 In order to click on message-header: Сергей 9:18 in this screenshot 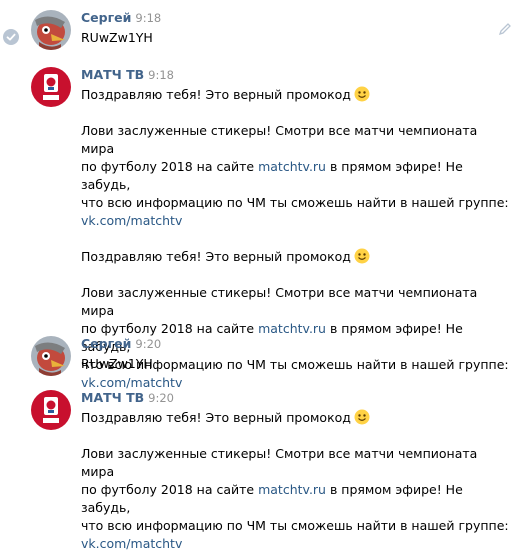, I will do `click(121, 17)`.